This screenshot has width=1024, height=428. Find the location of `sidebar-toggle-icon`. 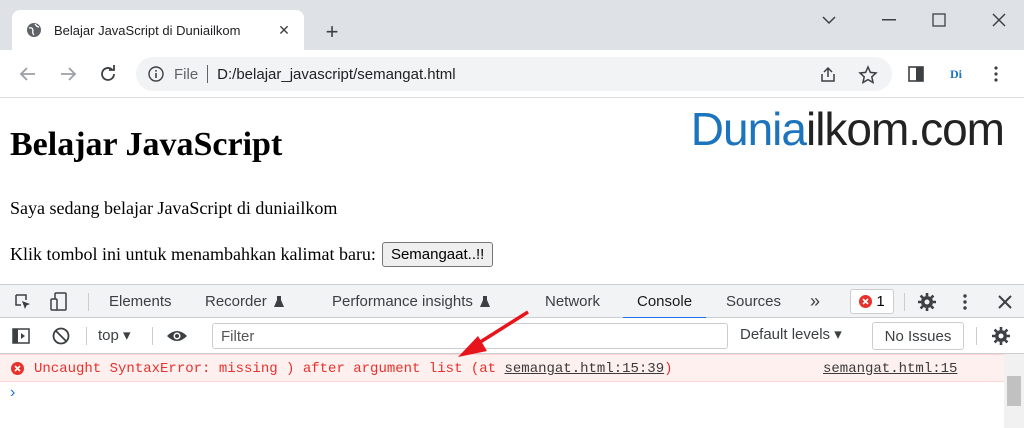

sidebar-toggle-icon is located at coordinates (21, 336).